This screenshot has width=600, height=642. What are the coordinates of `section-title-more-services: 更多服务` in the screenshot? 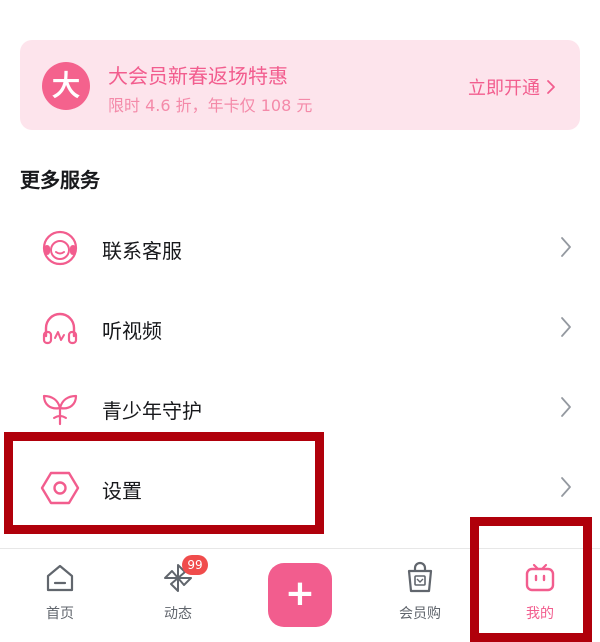 It's located at (60, 180).